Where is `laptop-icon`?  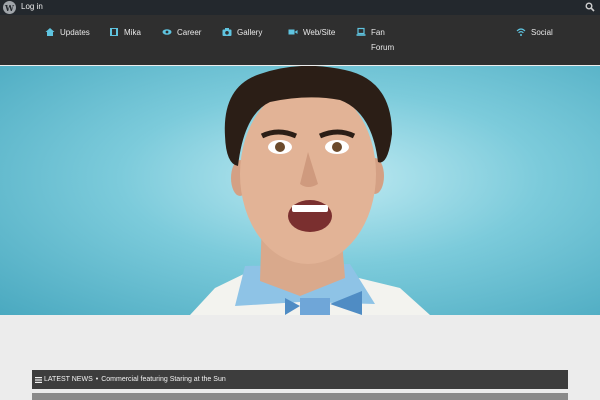 laptop-icon is located at coordinates (361, 31).